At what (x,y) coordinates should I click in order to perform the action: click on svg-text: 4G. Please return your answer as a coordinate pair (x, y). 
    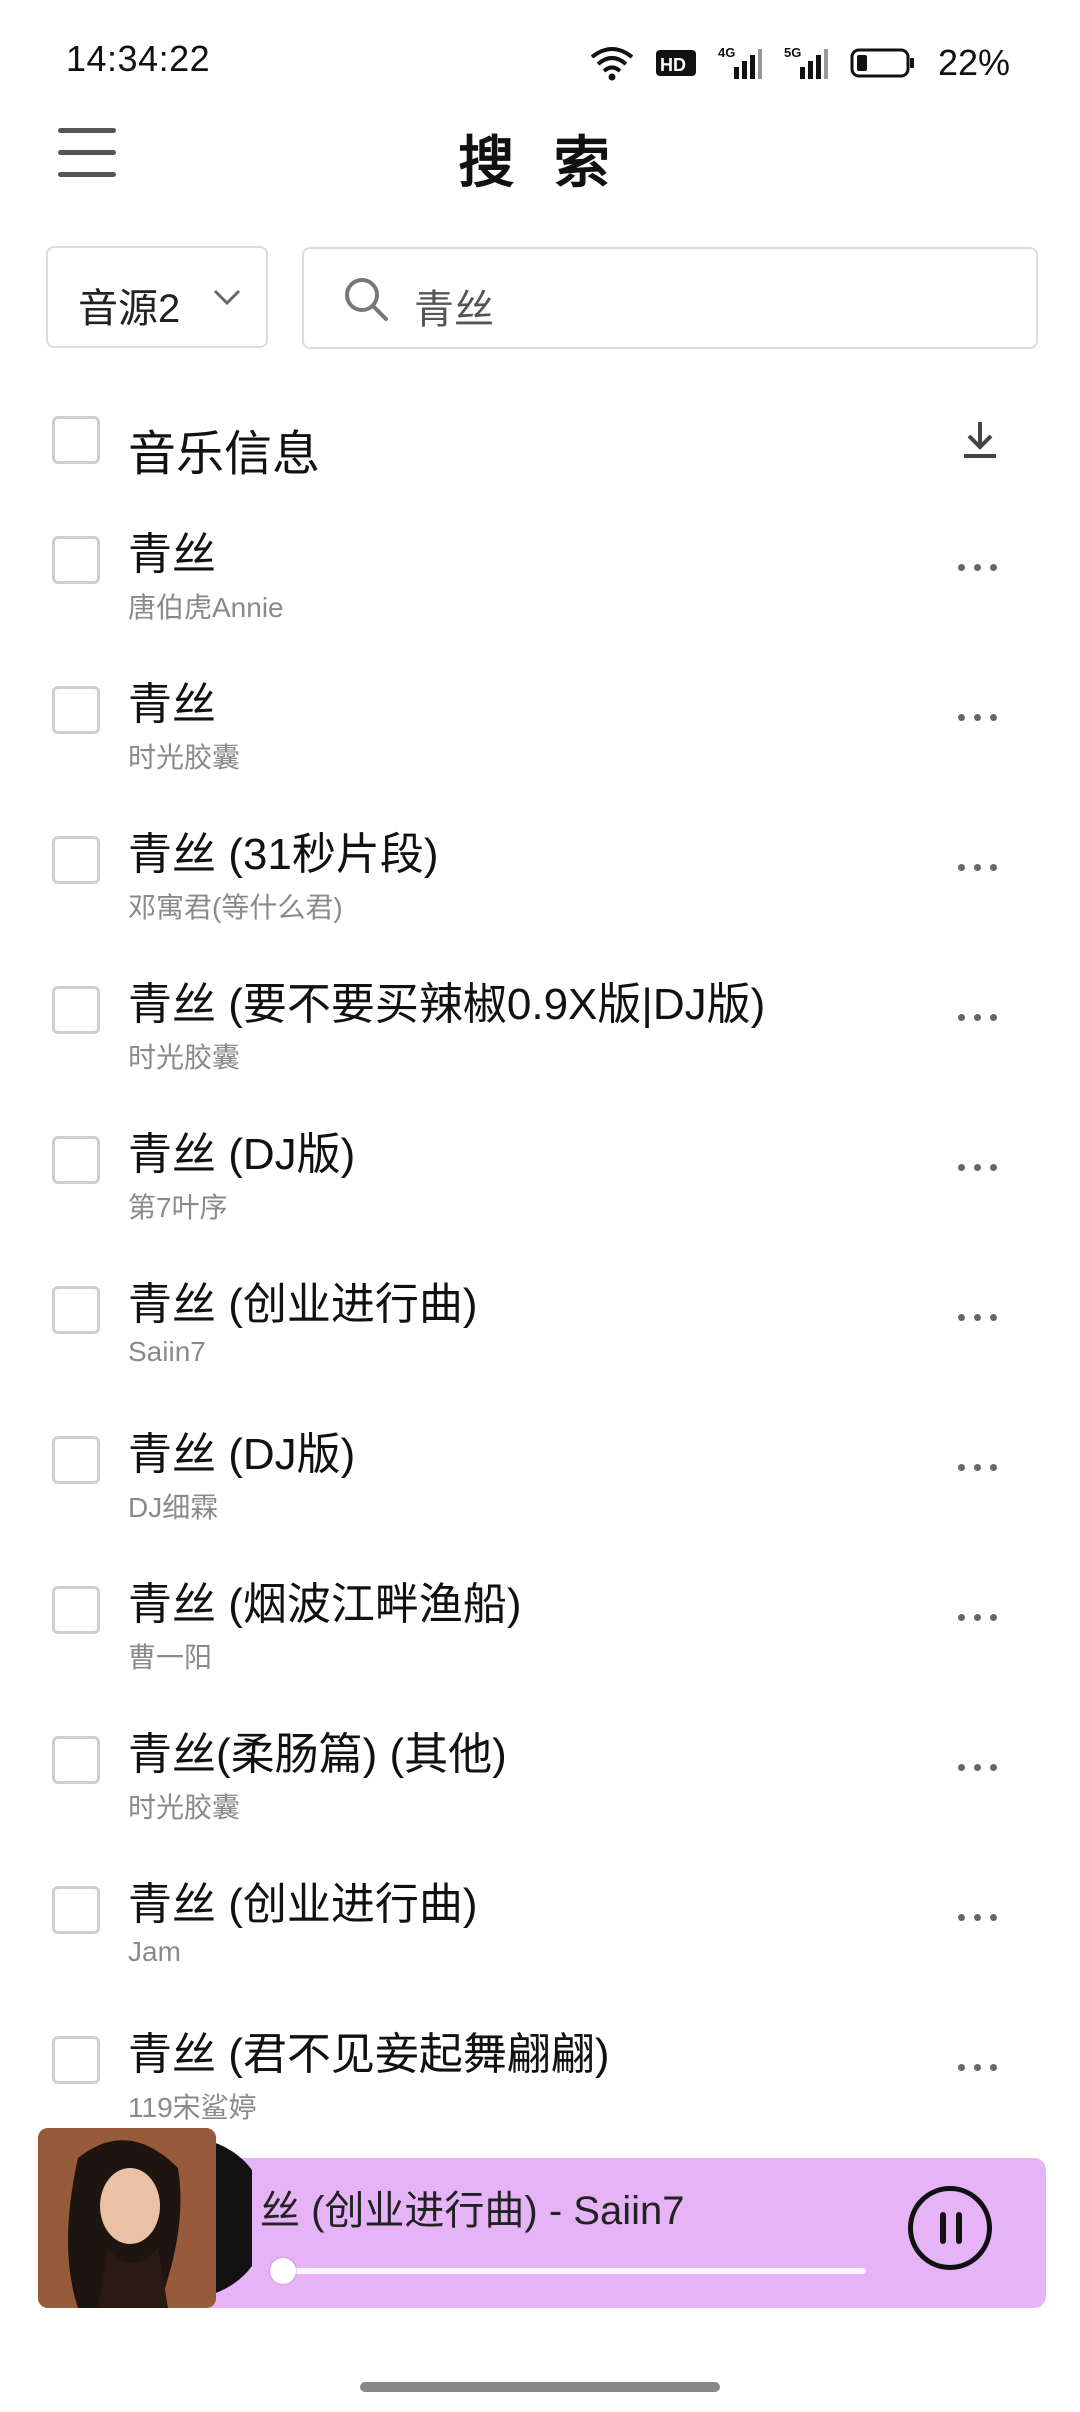
    Looking at the image, I should click on (726, 52).